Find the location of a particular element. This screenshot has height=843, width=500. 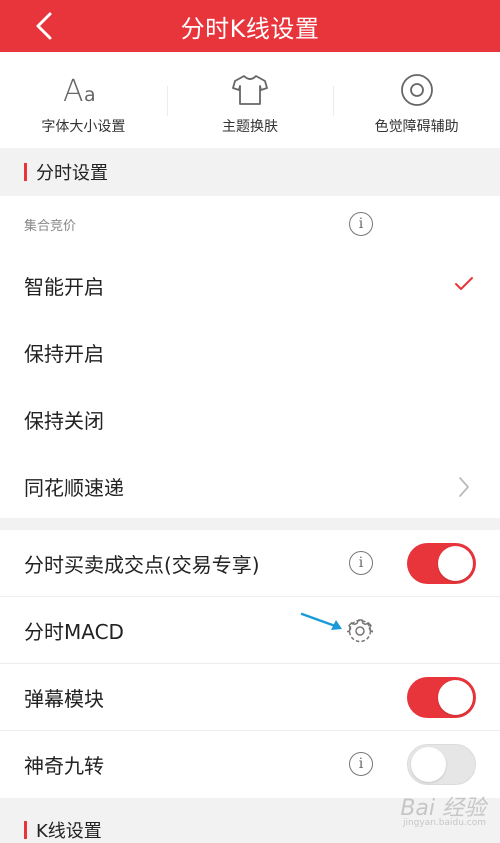

setting-label: 分时买卖成交点(交易专享) is located at coordinates (142, 564).